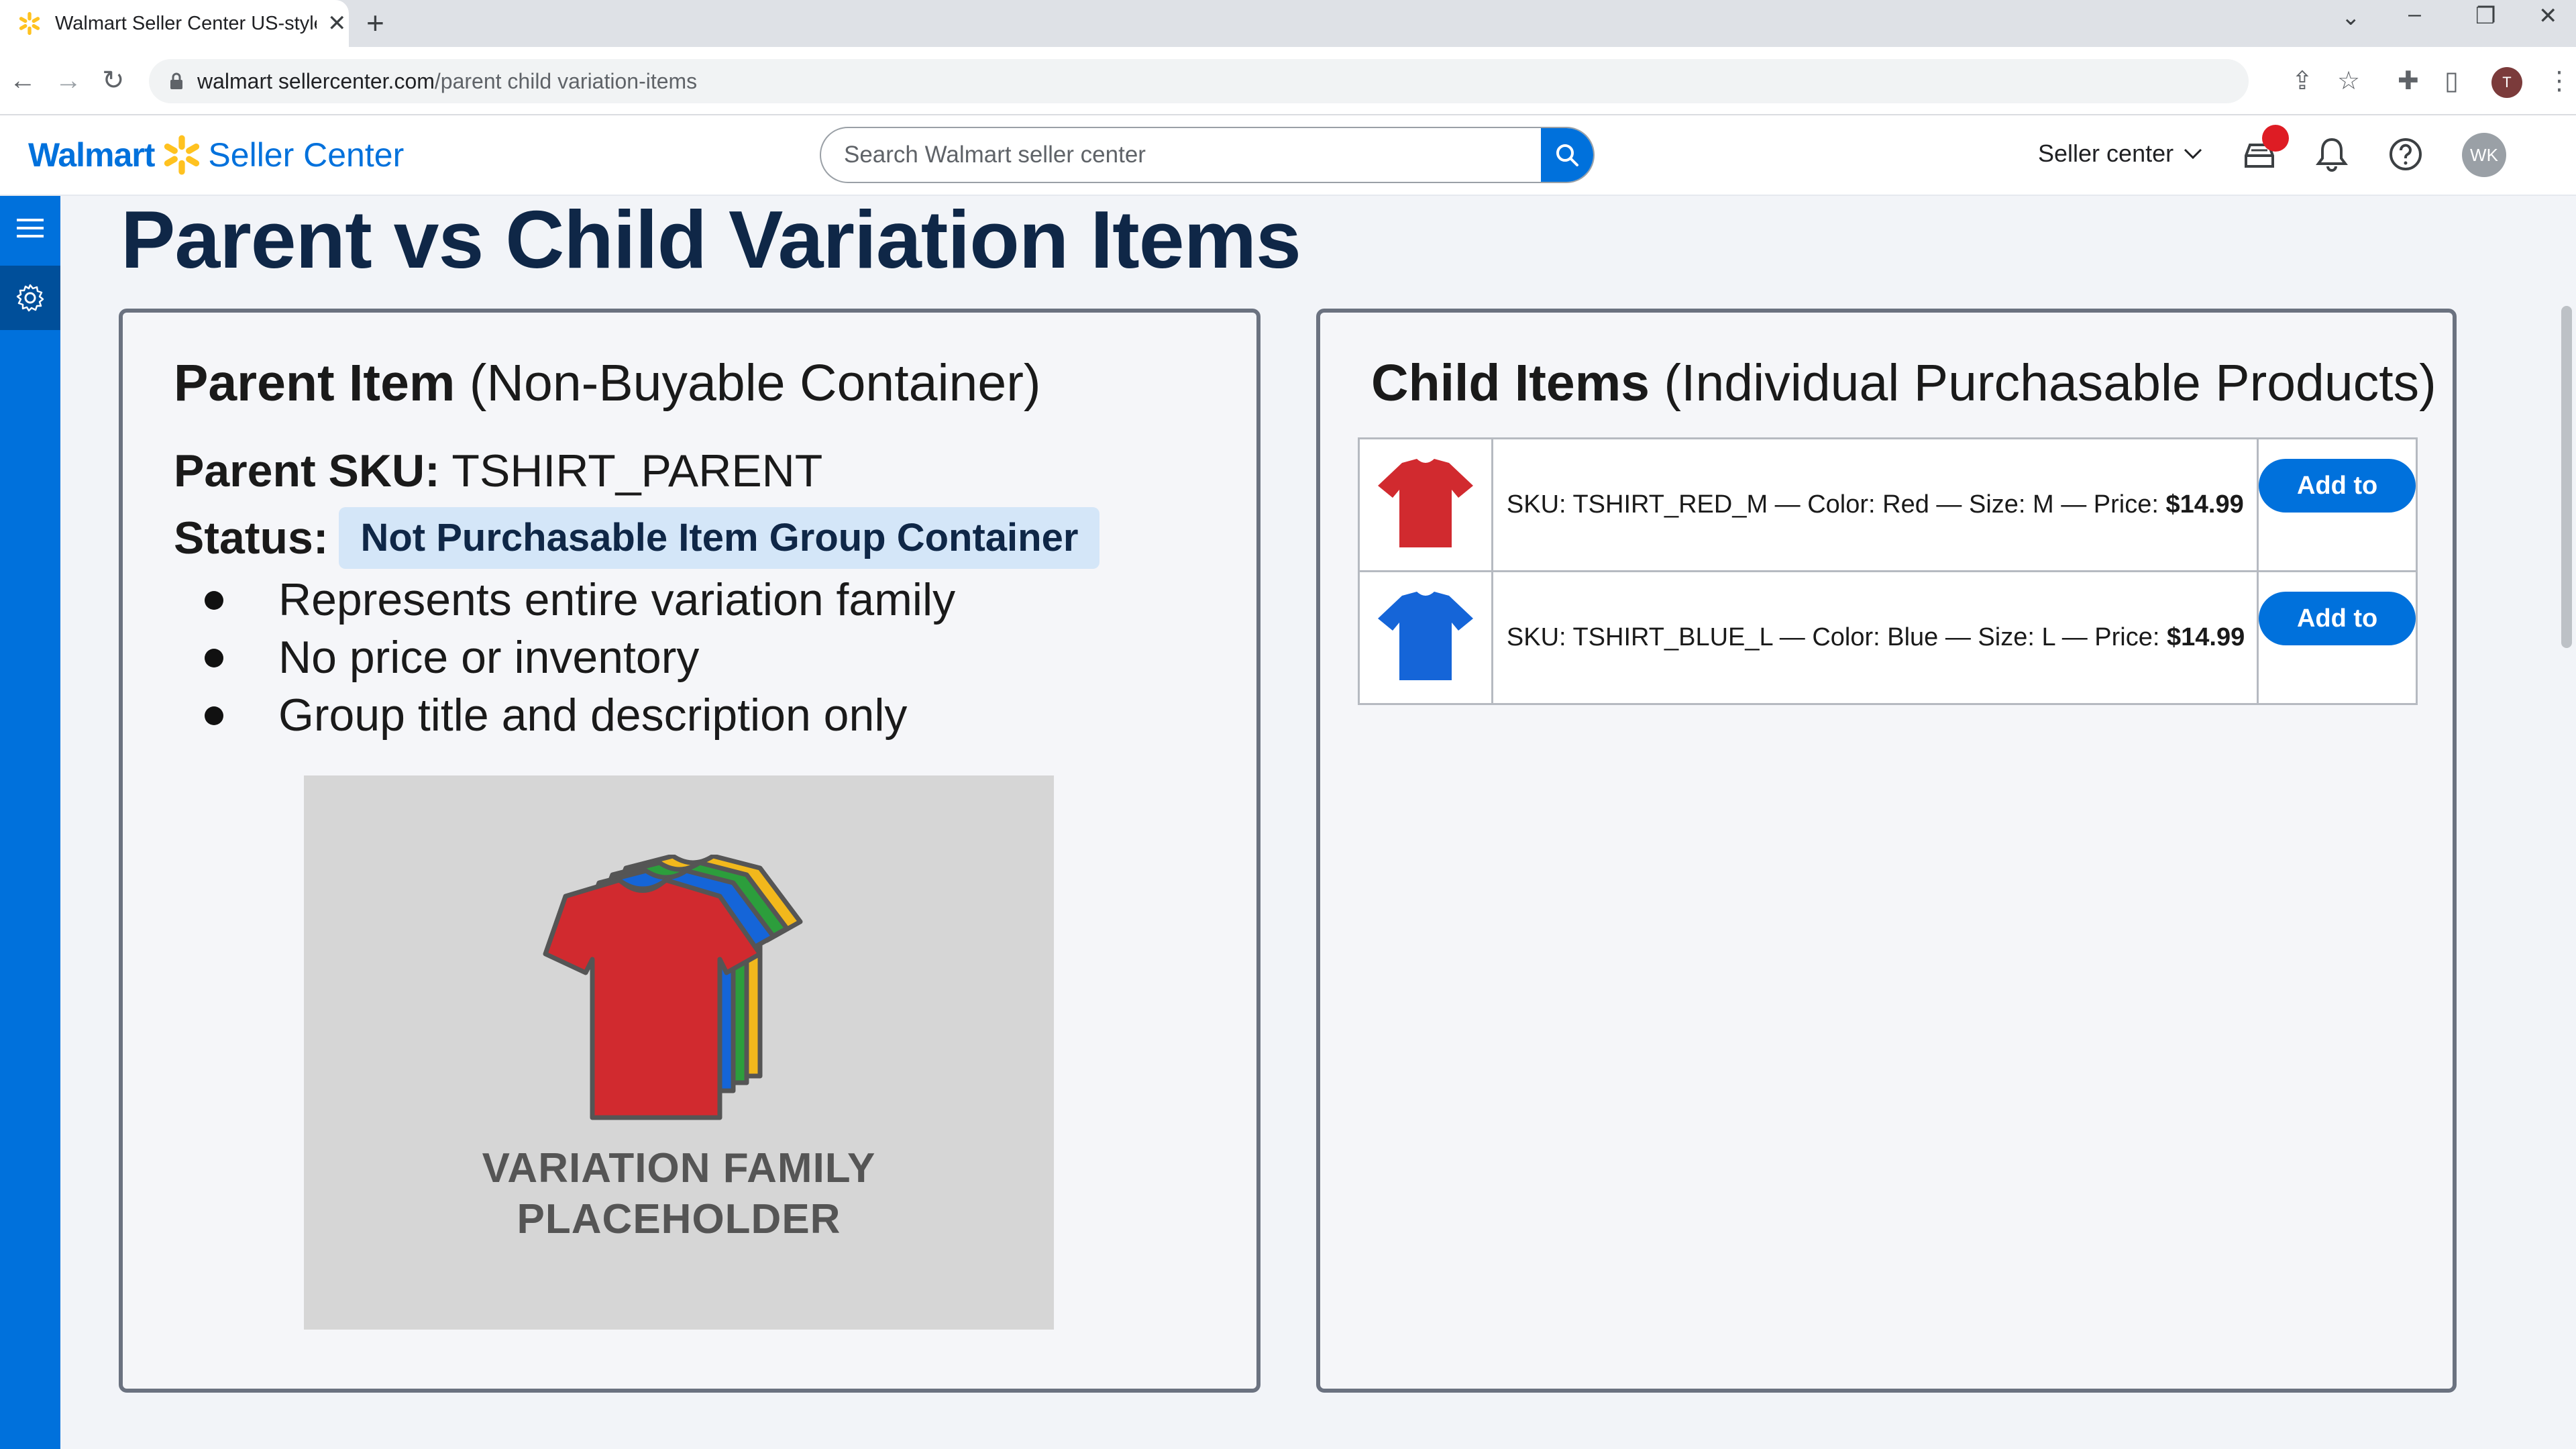 The width and height of the screenshot is (2576, 1449). I want to click on blue-tshirt-icon, so click(1425, 636).